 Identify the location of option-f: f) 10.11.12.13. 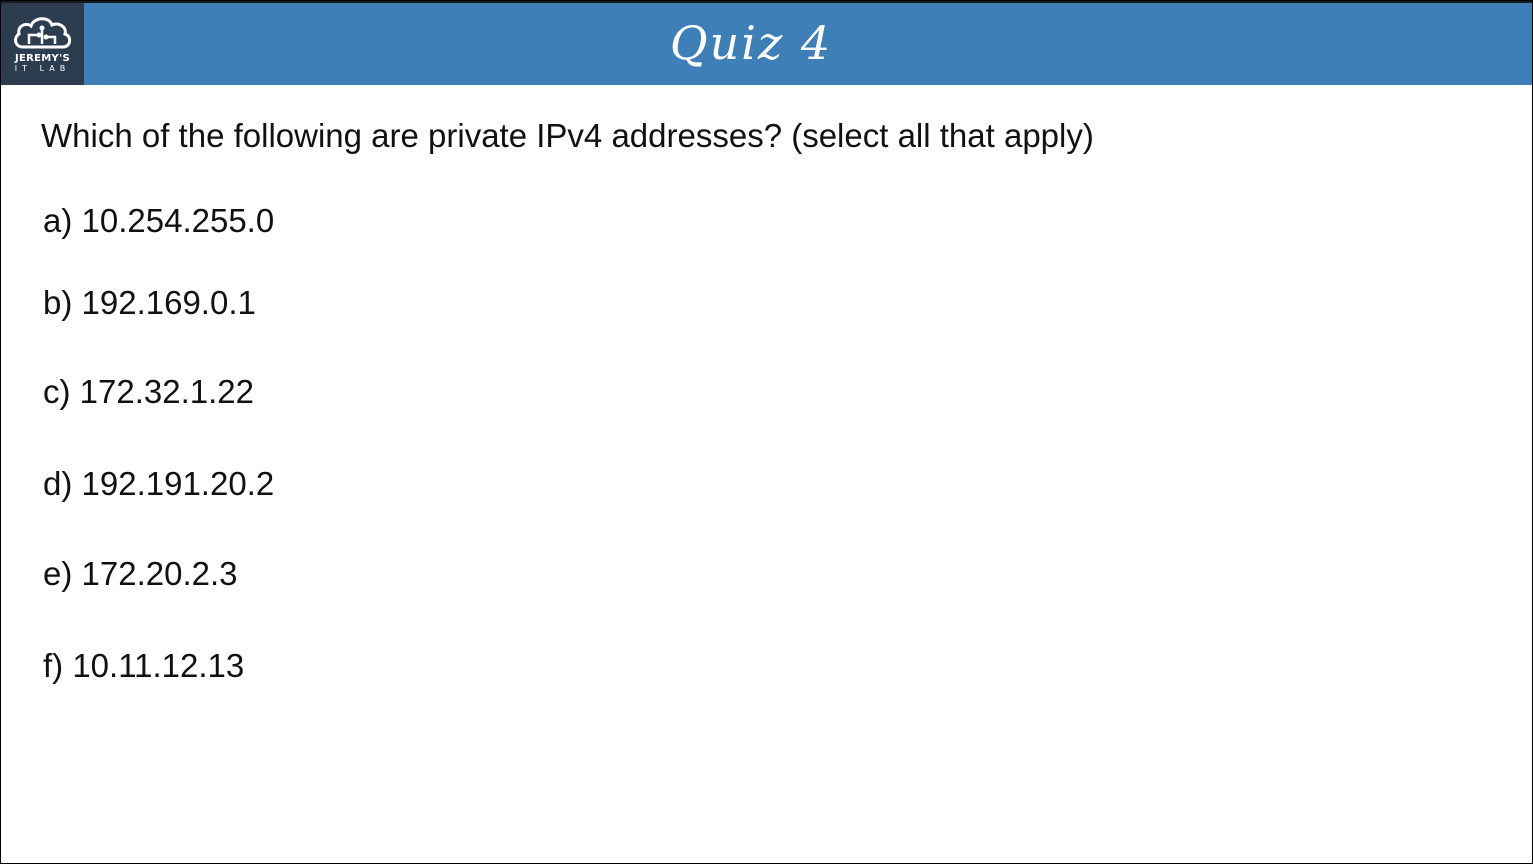
(144, 665).